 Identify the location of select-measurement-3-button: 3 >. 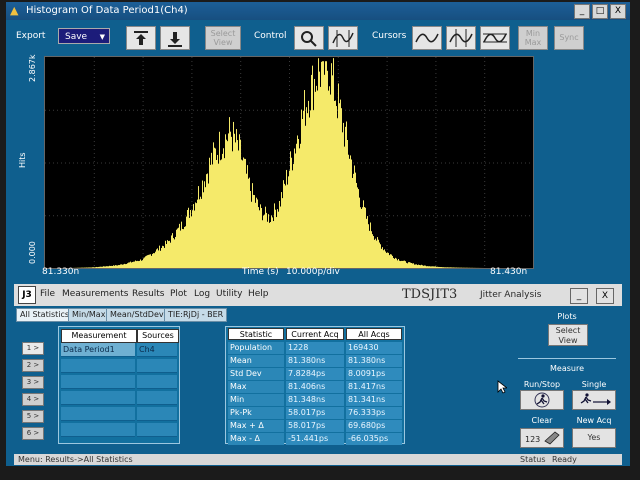
(33, 382).